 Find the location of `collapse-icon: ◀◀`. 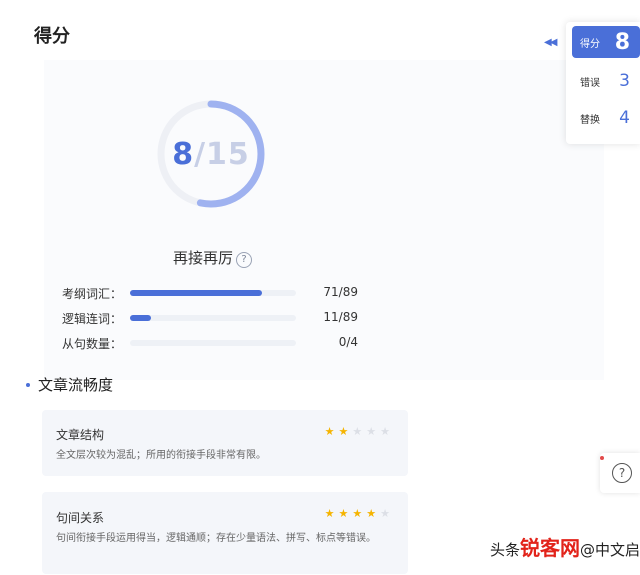

collapse-icon: ◀◀ is located at coordinates (550, 42).